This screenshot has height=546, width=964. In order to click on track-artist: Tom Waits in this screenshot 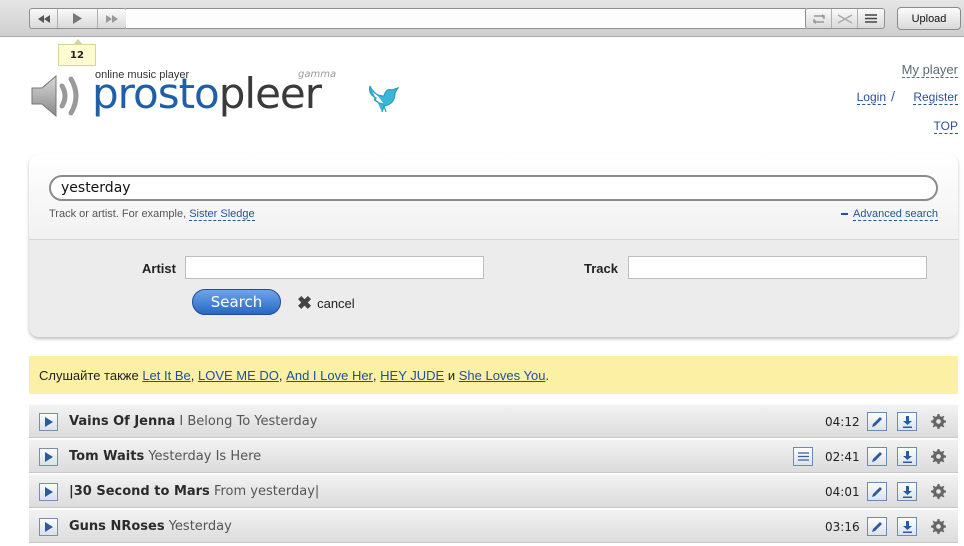, I will do `click(107, 456)`.